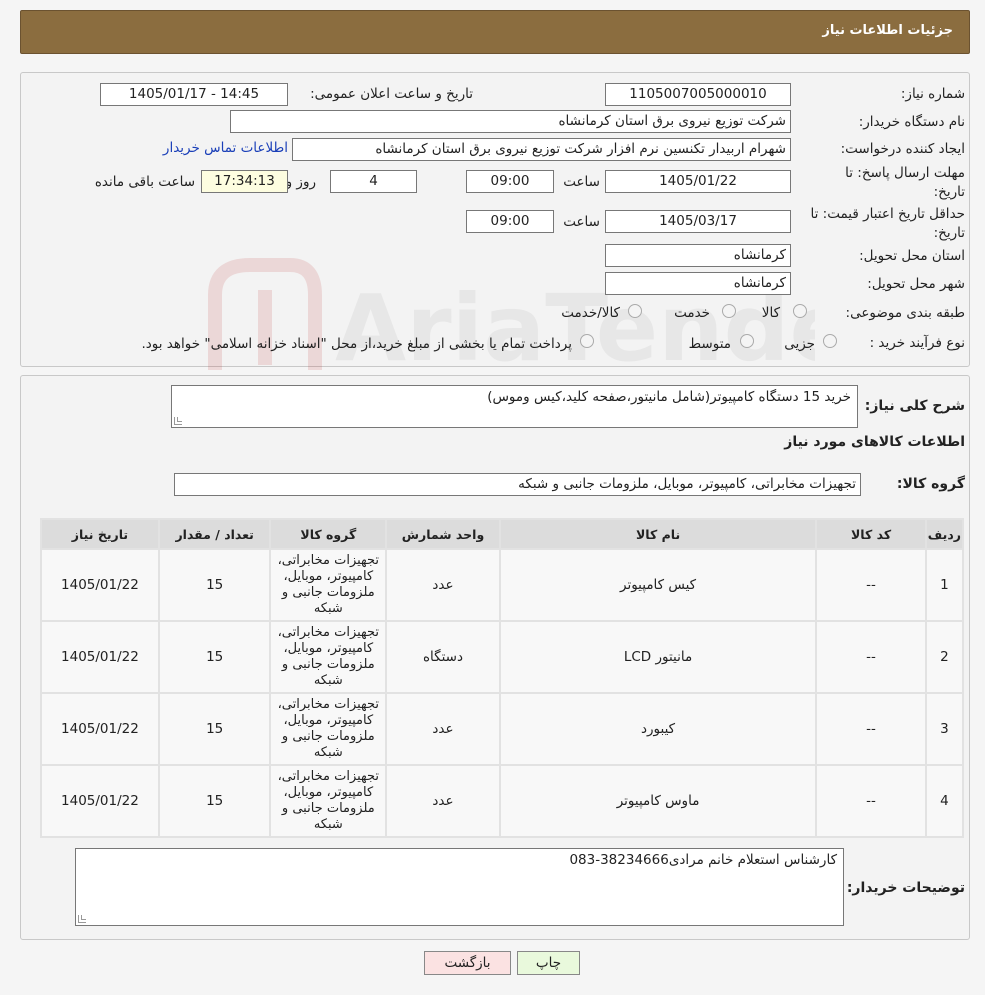  Describe the element at coordinates (944, 729) in the screenshot. I see `cell-row-number: 3` at that location.